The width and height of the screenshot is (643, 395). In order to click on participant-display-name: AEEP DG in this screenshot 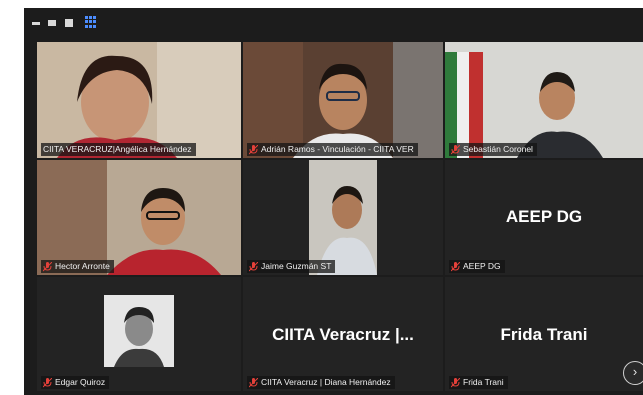, I will do `click(544, 216)`.